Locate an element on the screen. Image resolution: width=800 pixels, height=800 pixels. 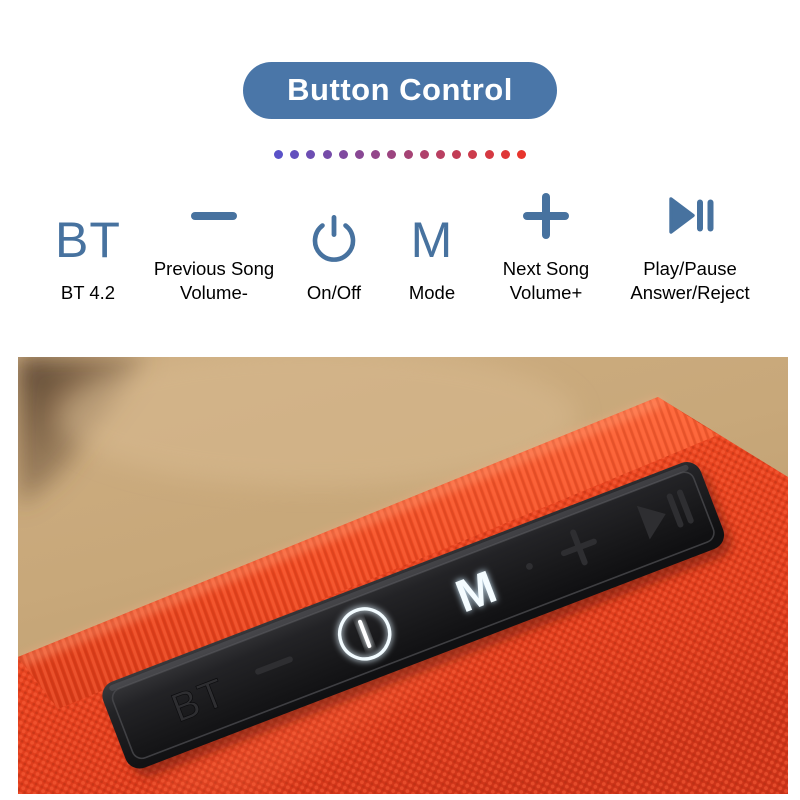
caption-line-2: Answer/Reject is located at coordinates (690, 292).